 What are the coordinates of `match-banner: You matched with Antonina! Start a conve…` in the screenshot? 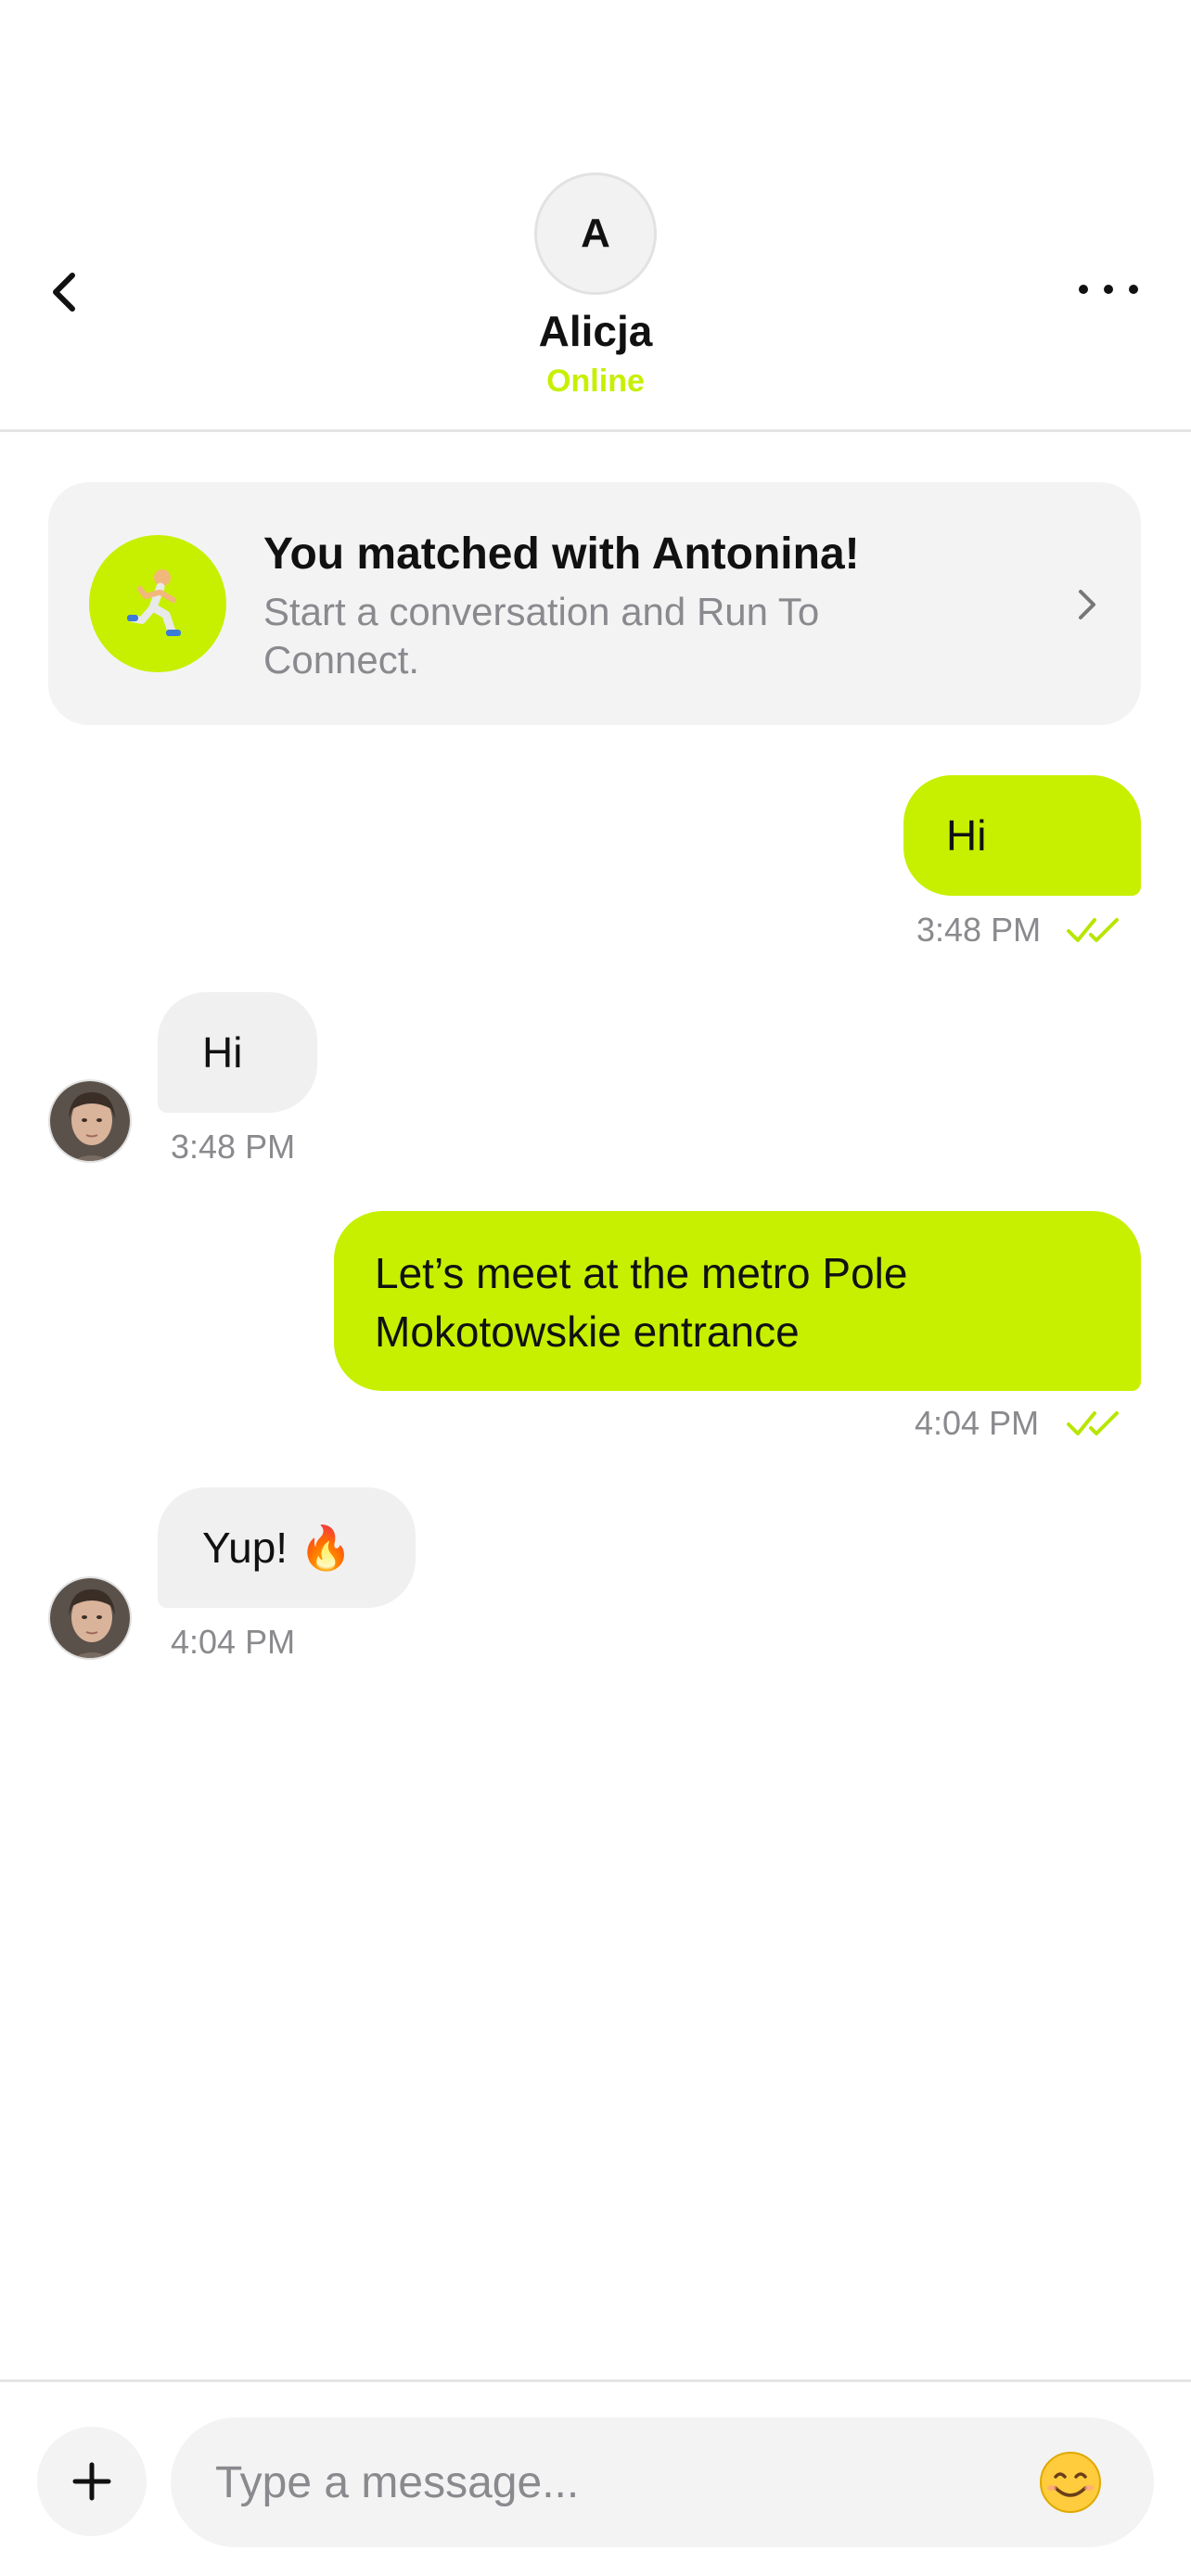 It's located at (594, 603).